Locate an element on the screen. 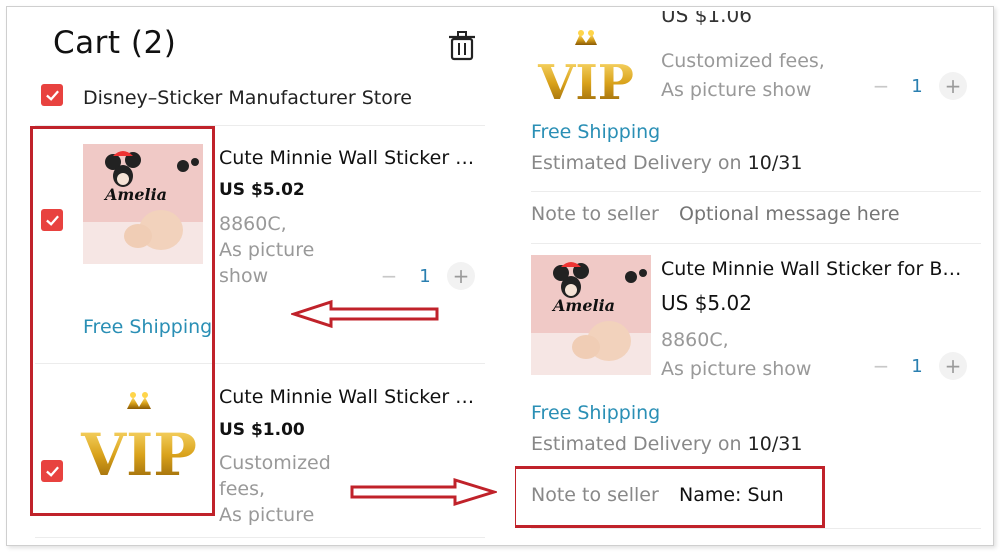  check-icon is located at coordinates (52, 95).